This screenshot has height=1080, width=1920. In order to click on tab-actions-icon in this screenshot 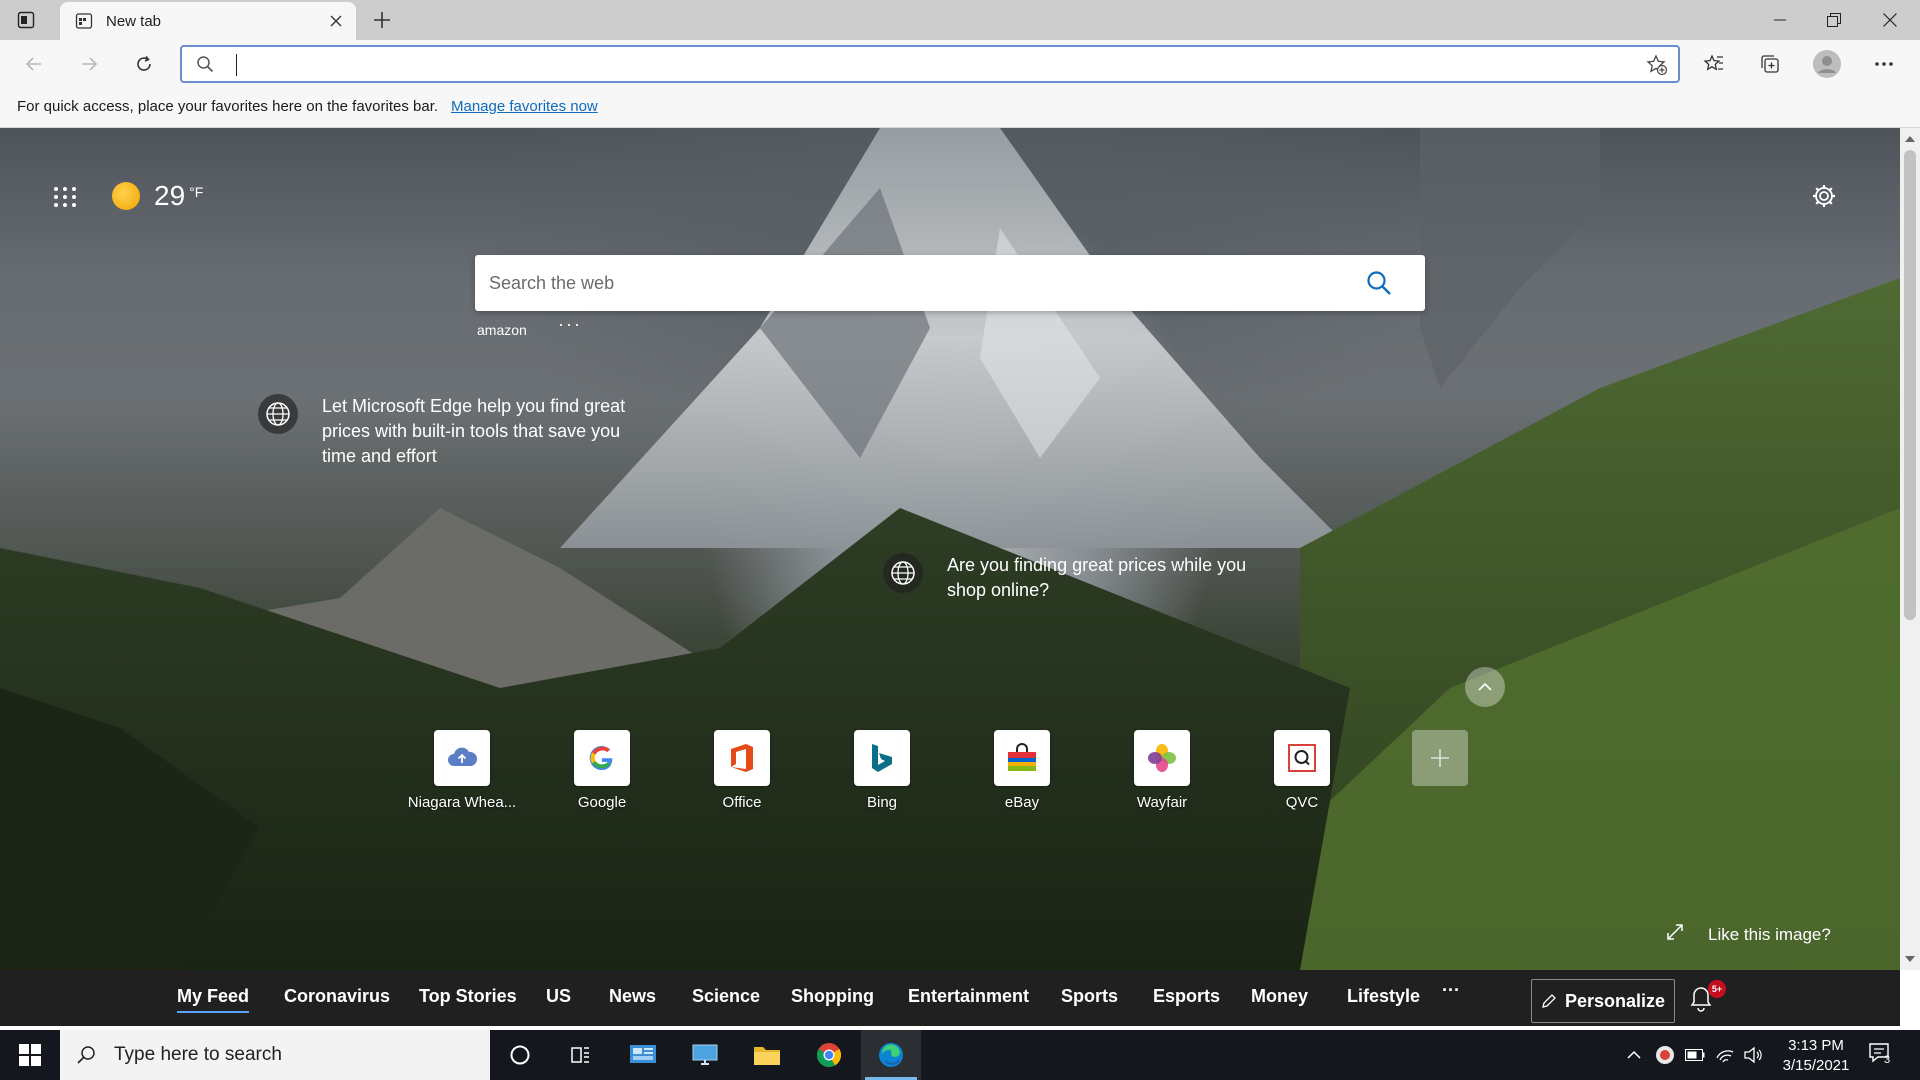, I will do `click(26, 20)`.